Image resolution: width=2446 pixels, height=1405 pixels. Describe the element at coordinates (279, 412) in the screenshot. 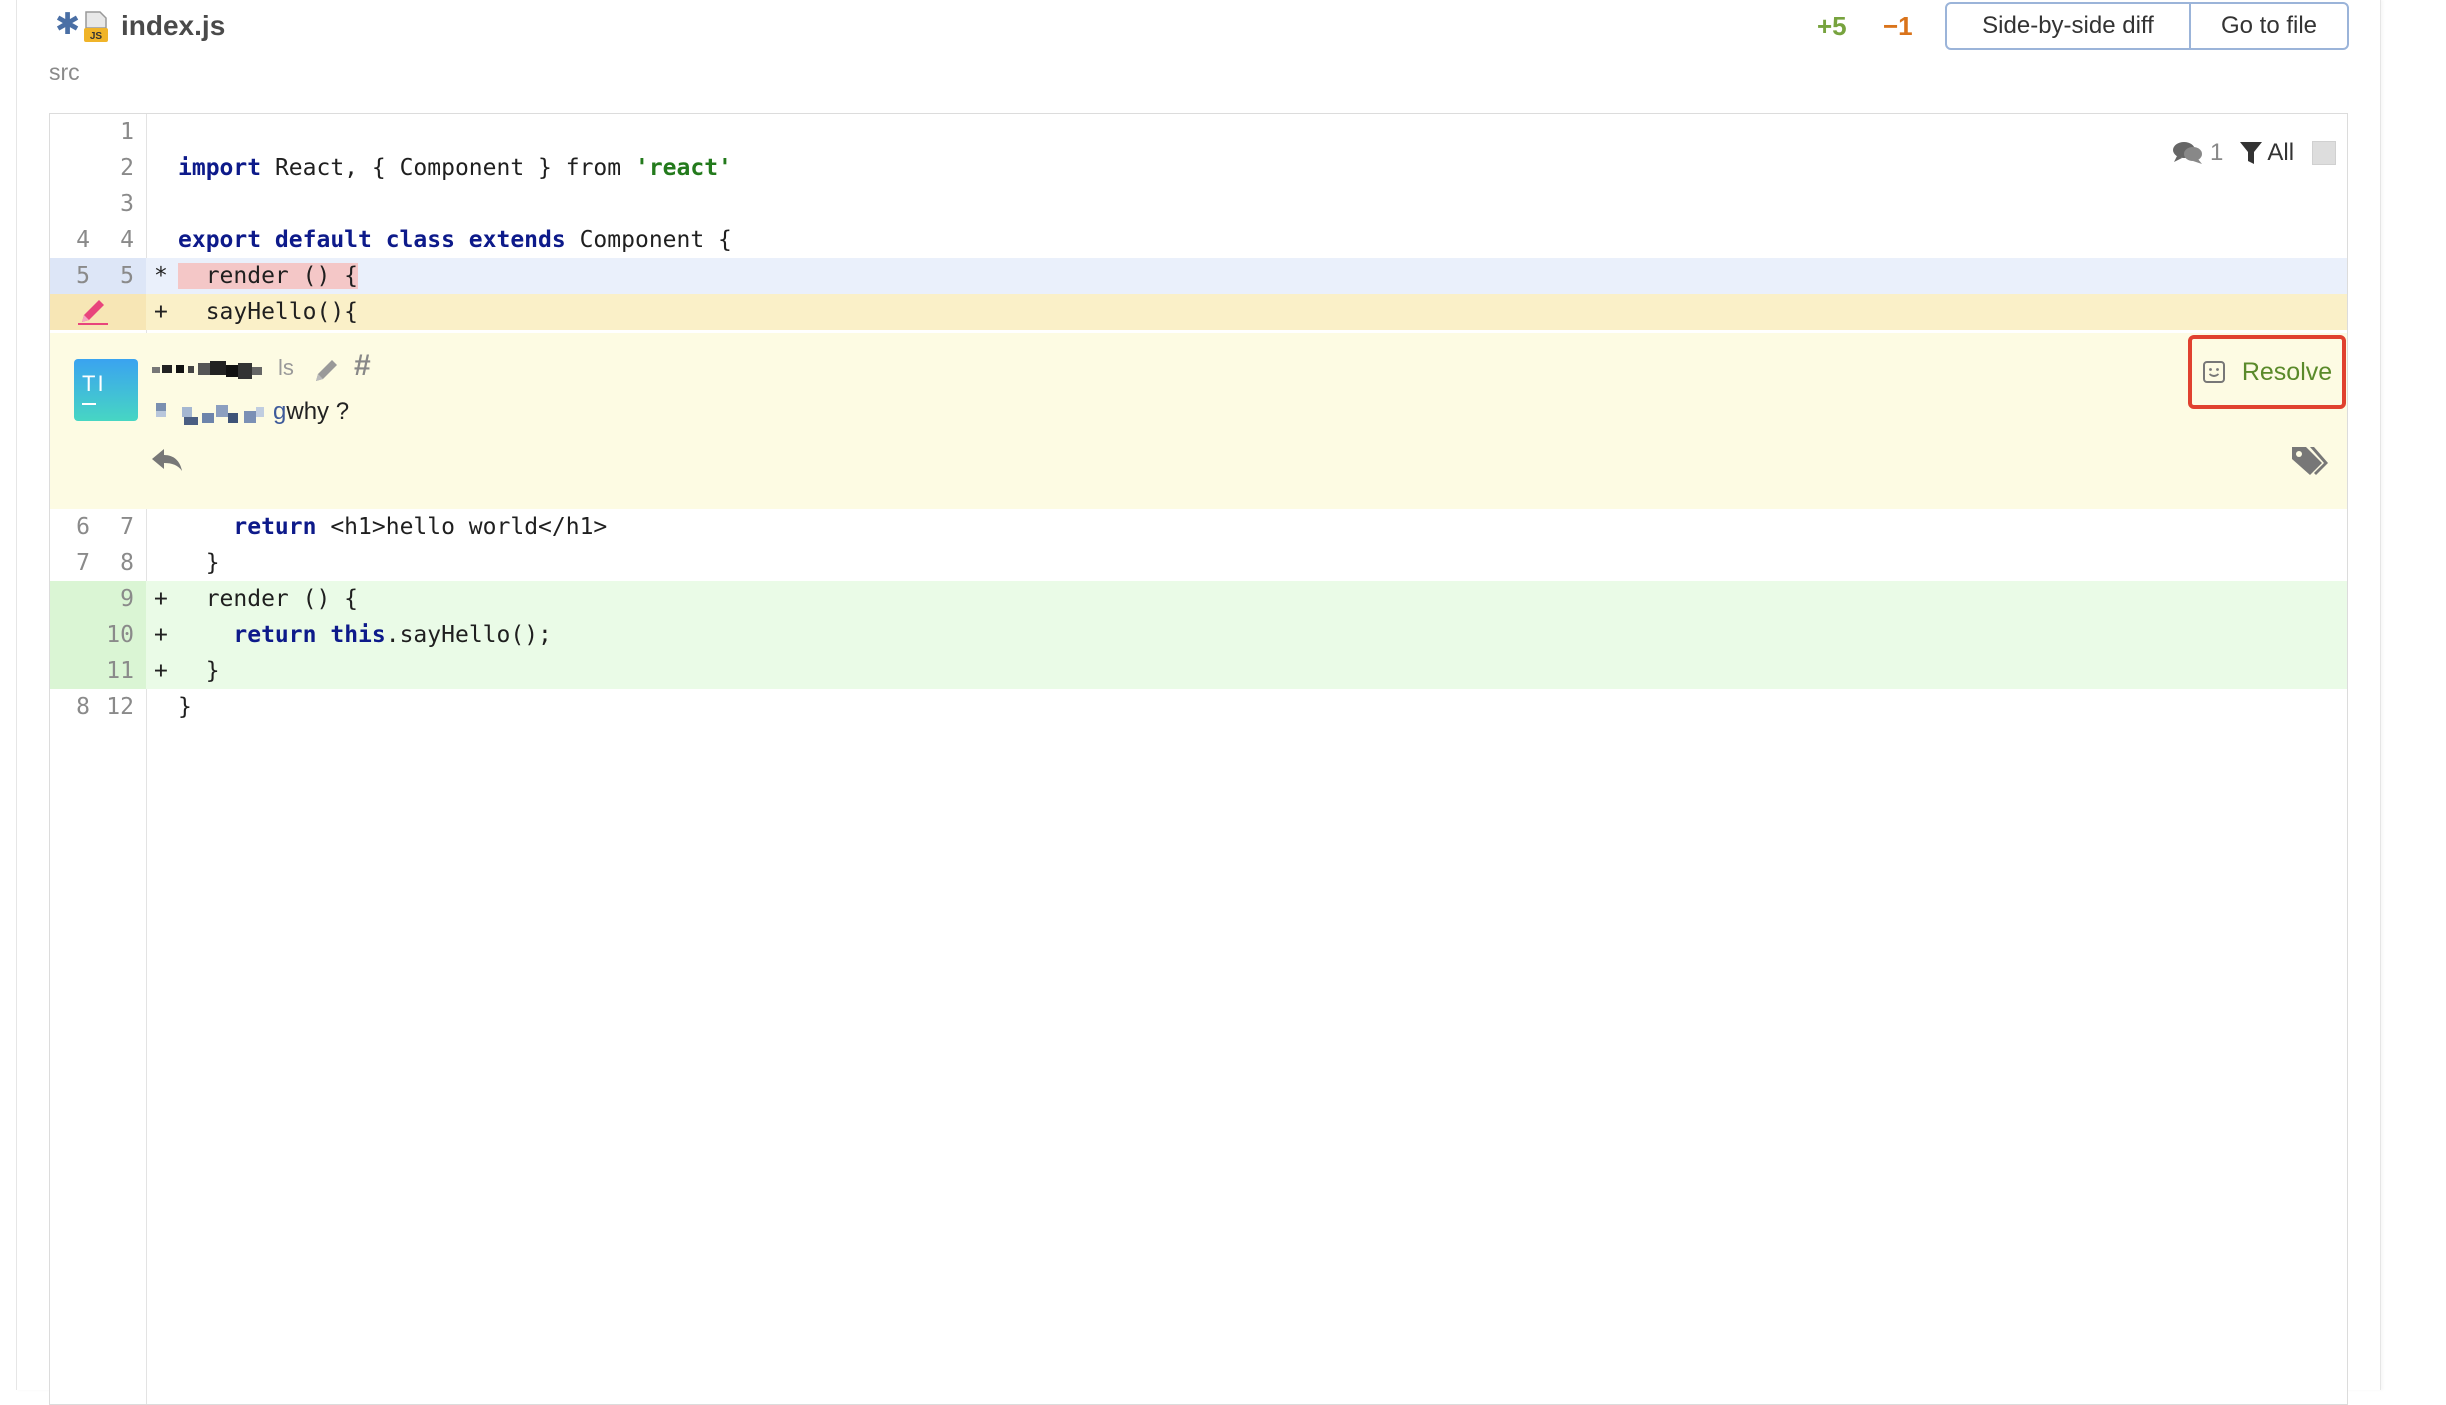

I see `comment-link-tail: g` at that location.